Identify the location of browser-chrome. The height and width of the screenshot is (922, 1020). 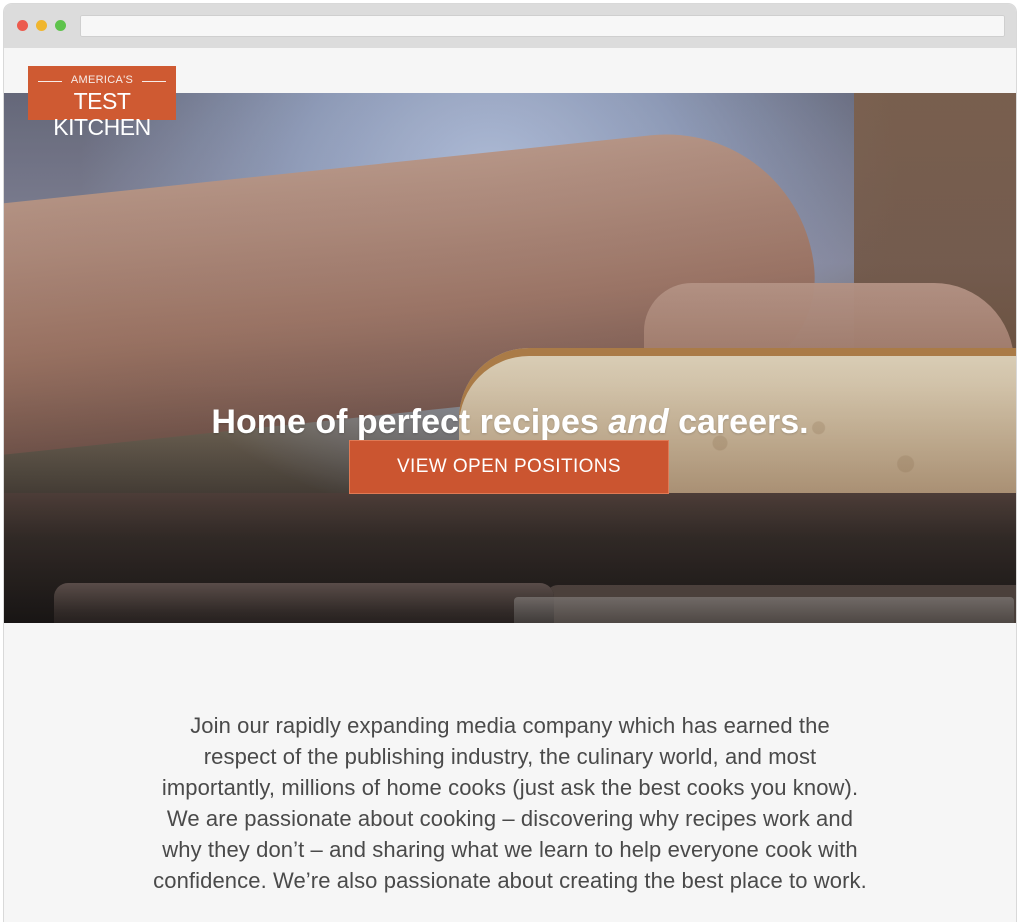
(510, 26).